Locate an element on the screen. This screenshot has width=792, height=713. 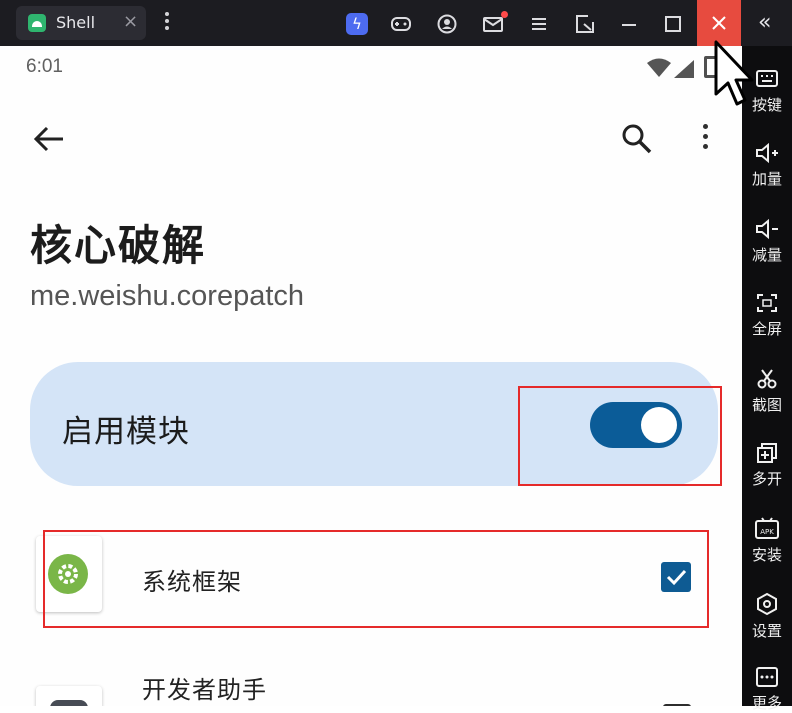
sidebar-item-label: 减量 is located at coordinates (766, 255).